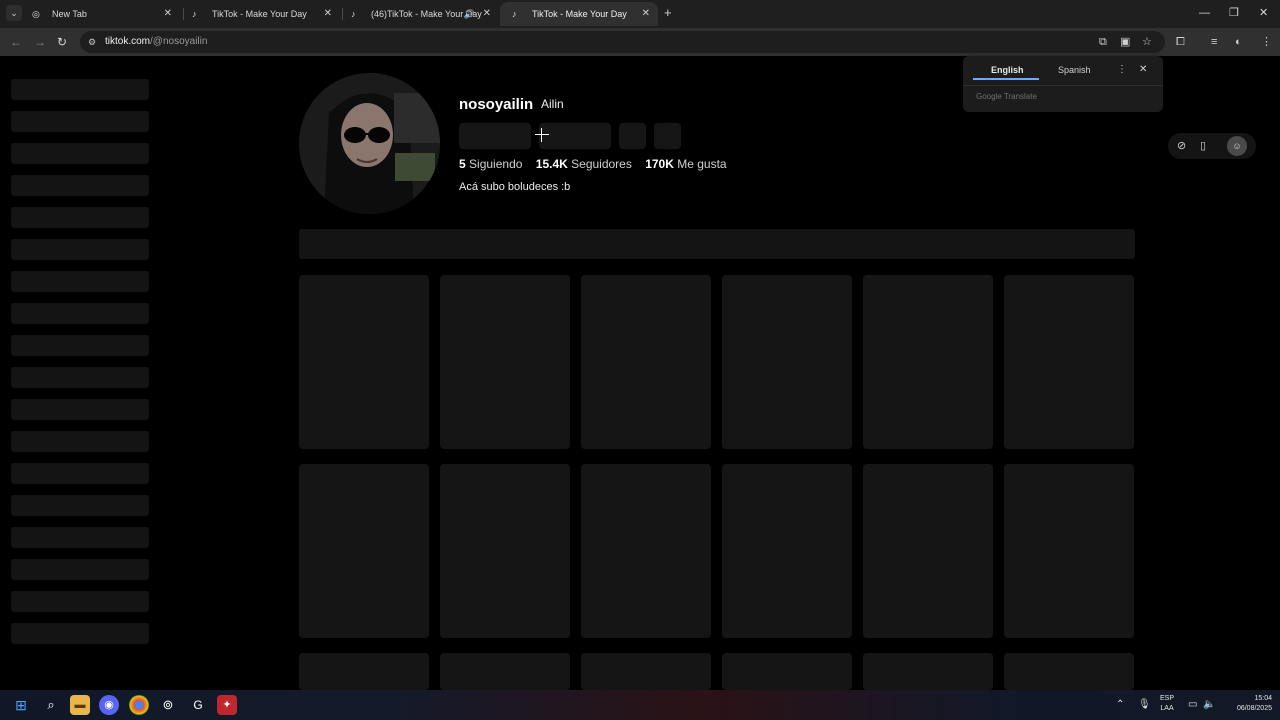 The image size is (1280, 720). What do you see at coordinates (632, 136) in the screenshot?
I see `share-button-skeleton` at bounding box center [632, 136].